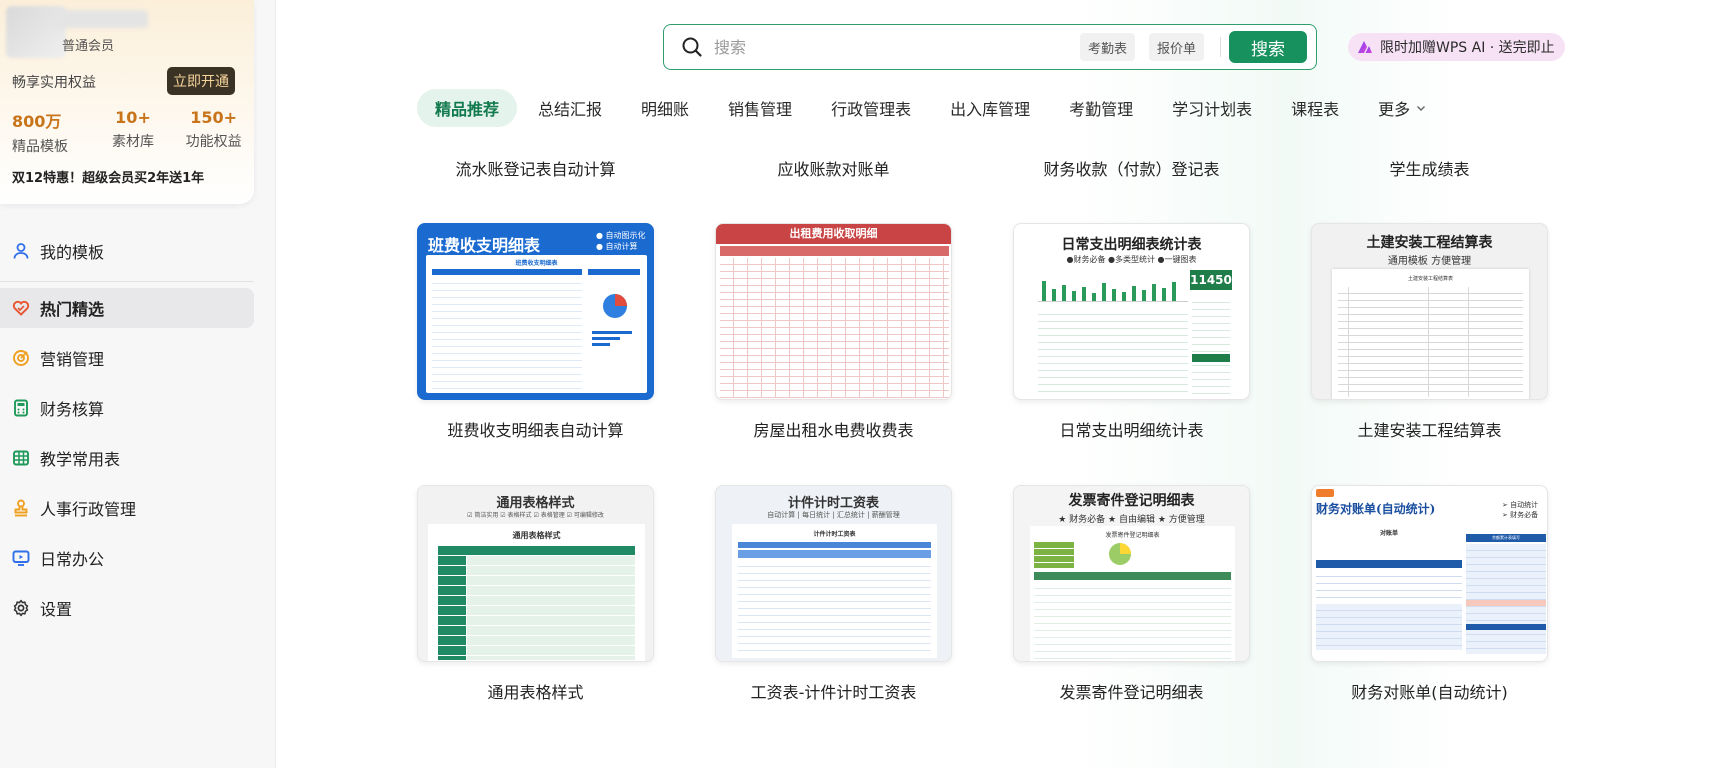 This screenshot has height=768, width=1722. I want to click on card-title: 房屋出租水电费收费表, so click(833, 429).